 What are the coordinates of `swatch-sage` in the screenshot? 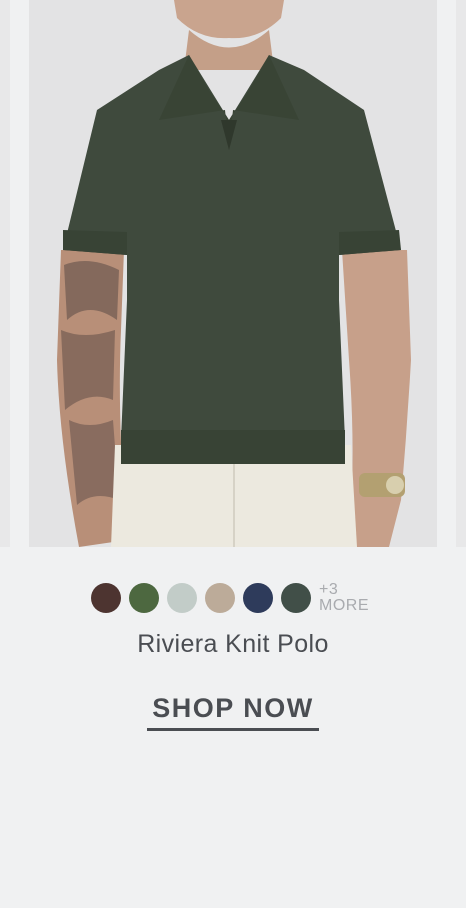 It's located at (182, 598).